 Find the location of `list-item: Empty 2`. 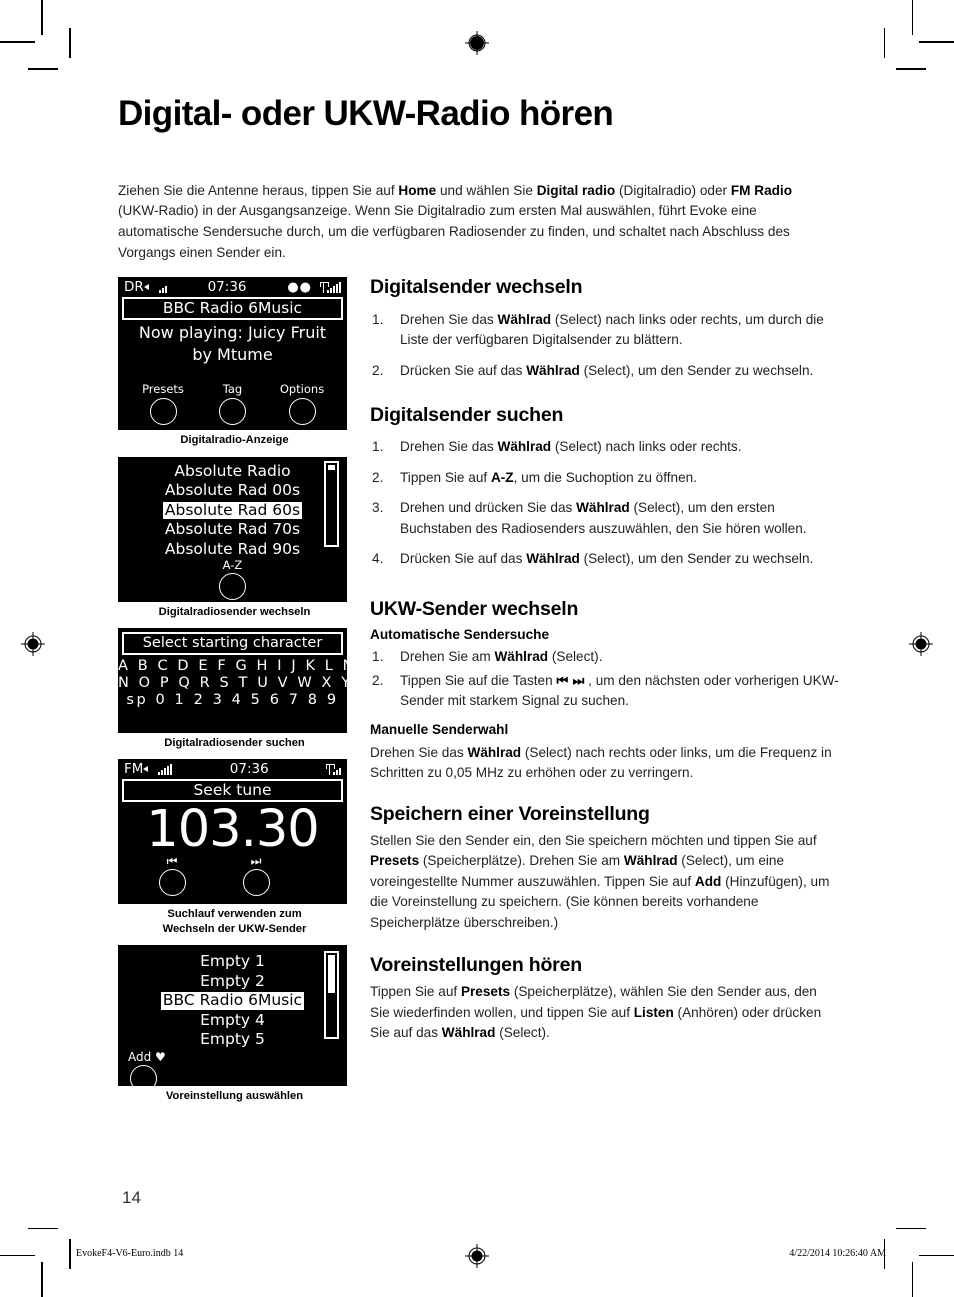

list-item: Empty 2 is located at coordinates (232, 981).